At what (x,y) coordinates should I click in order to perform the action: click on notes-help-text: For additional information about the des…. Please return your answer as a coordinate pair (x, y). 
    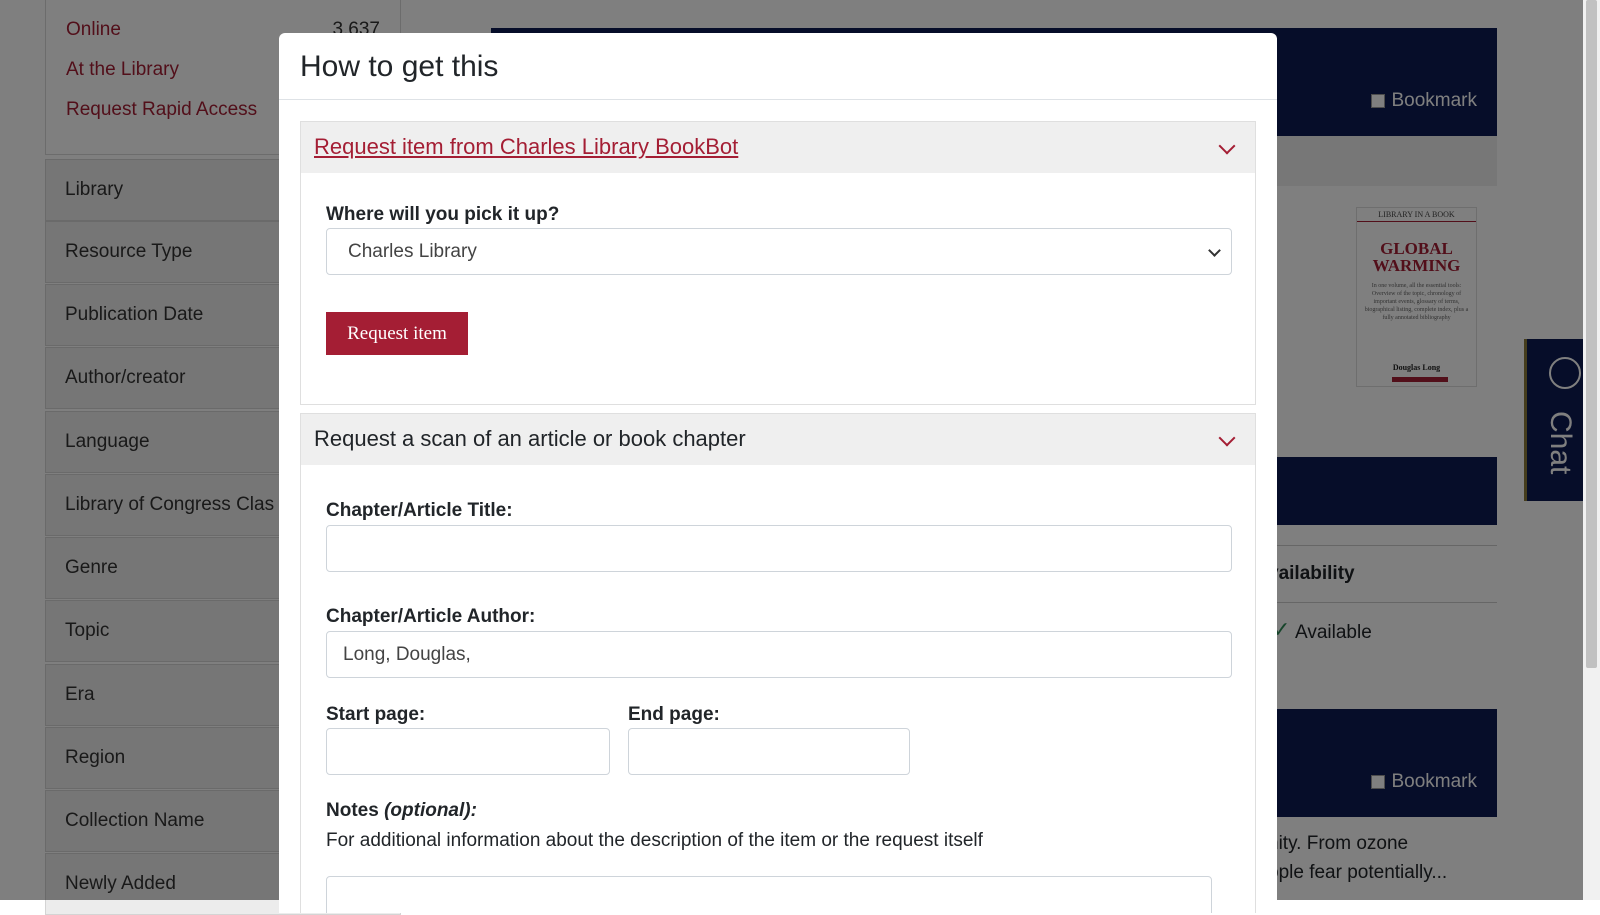
    Looking at the image, I should click on (654, 840).